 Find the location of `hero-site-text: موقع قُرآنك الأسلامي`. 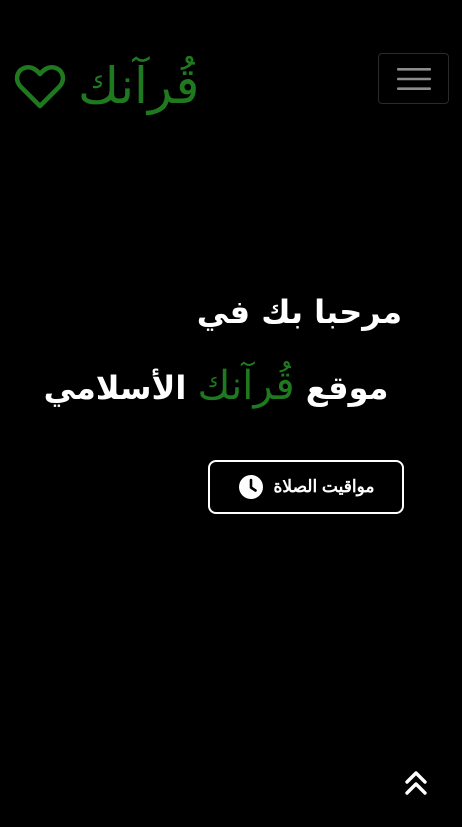

hero-site-text: موقع قُرآنك الأسلامي is located at coordinates (211, 387).